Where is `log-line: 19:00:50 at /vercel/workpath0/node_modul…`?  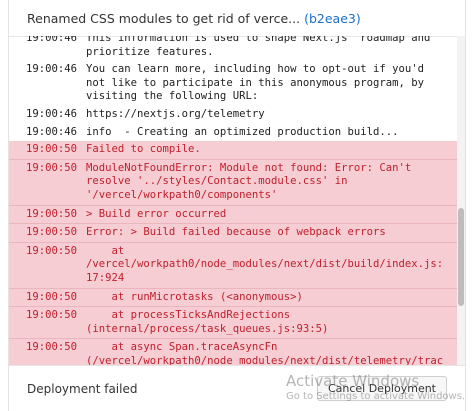
log-line: 19:00:50 at /vercel/workpath0/node_modul… is located at coordinates (233, 264).